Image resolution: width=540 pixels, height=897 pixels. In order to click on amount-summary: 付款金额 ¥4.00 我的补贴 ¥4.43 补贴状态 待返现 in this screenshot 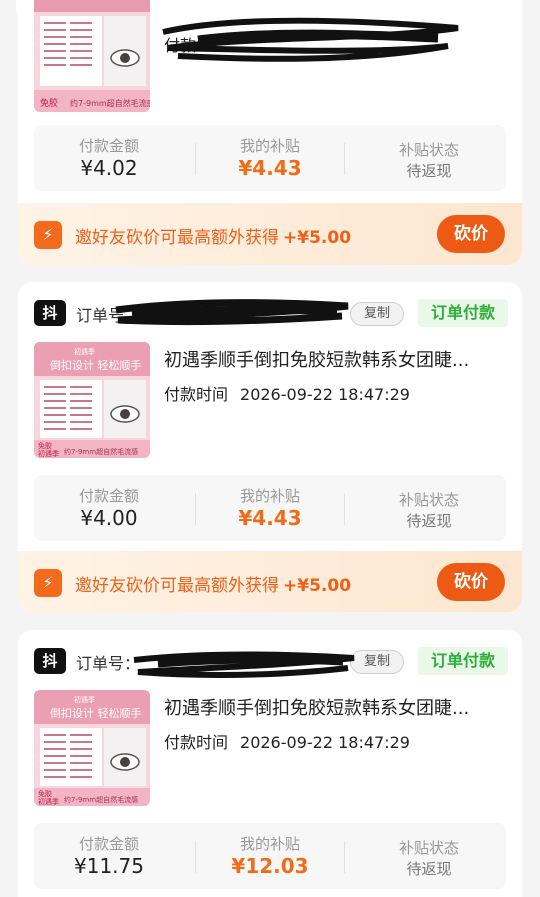, I will do `click(270, 508)`.